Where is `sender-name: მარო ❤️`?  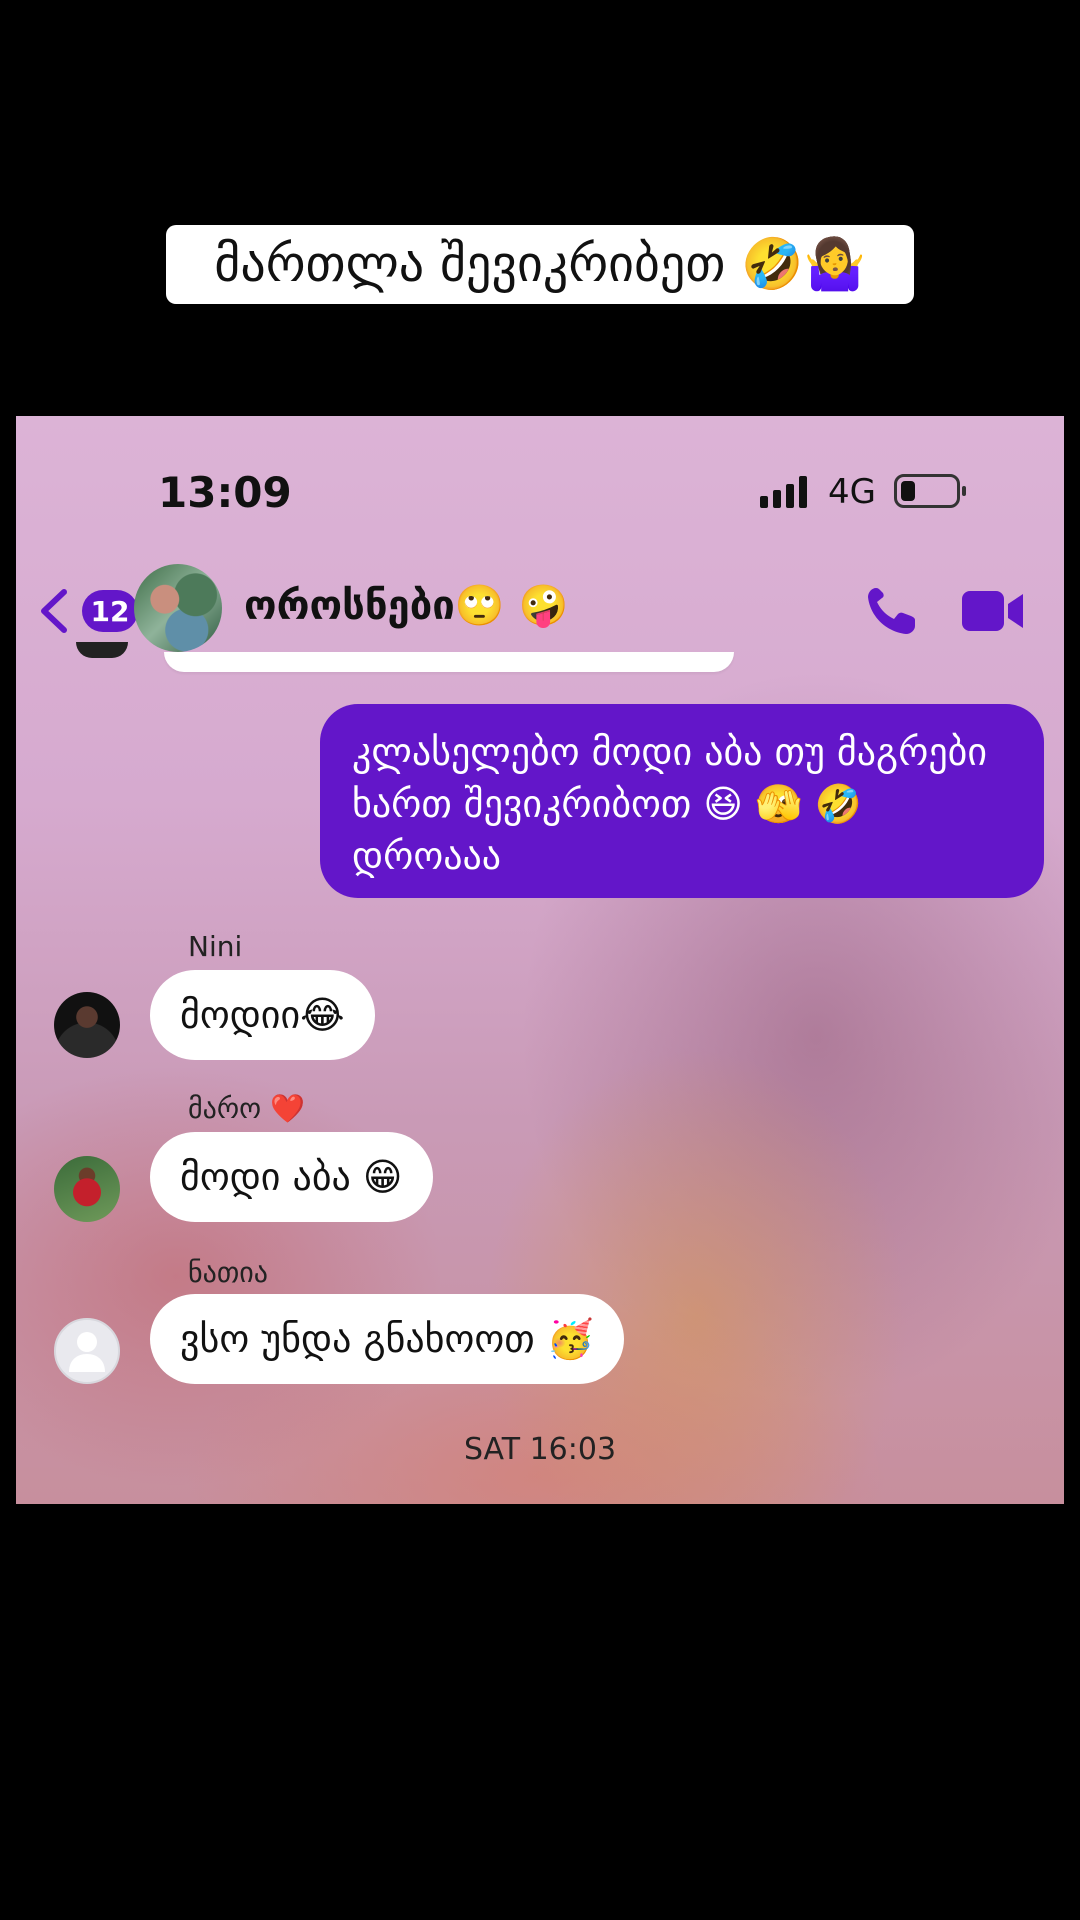
sender-name: მარო ❤️ is located at coordinates (246, 1108).